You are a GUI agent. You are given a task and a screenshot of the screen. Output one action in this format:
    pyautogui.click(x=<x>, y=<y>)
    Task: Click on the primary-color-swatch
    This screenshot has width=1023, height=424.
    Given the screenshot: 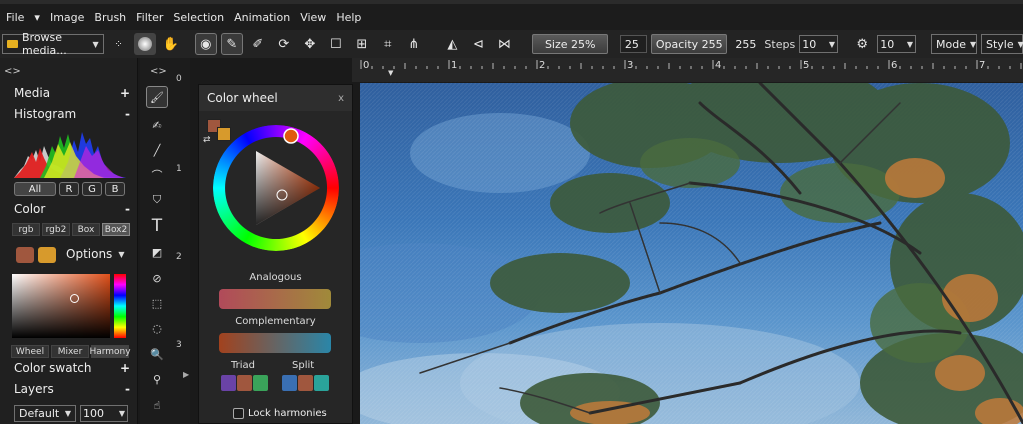 What is the action you would take?
    pyautogui.click(x=25, y=255)
    